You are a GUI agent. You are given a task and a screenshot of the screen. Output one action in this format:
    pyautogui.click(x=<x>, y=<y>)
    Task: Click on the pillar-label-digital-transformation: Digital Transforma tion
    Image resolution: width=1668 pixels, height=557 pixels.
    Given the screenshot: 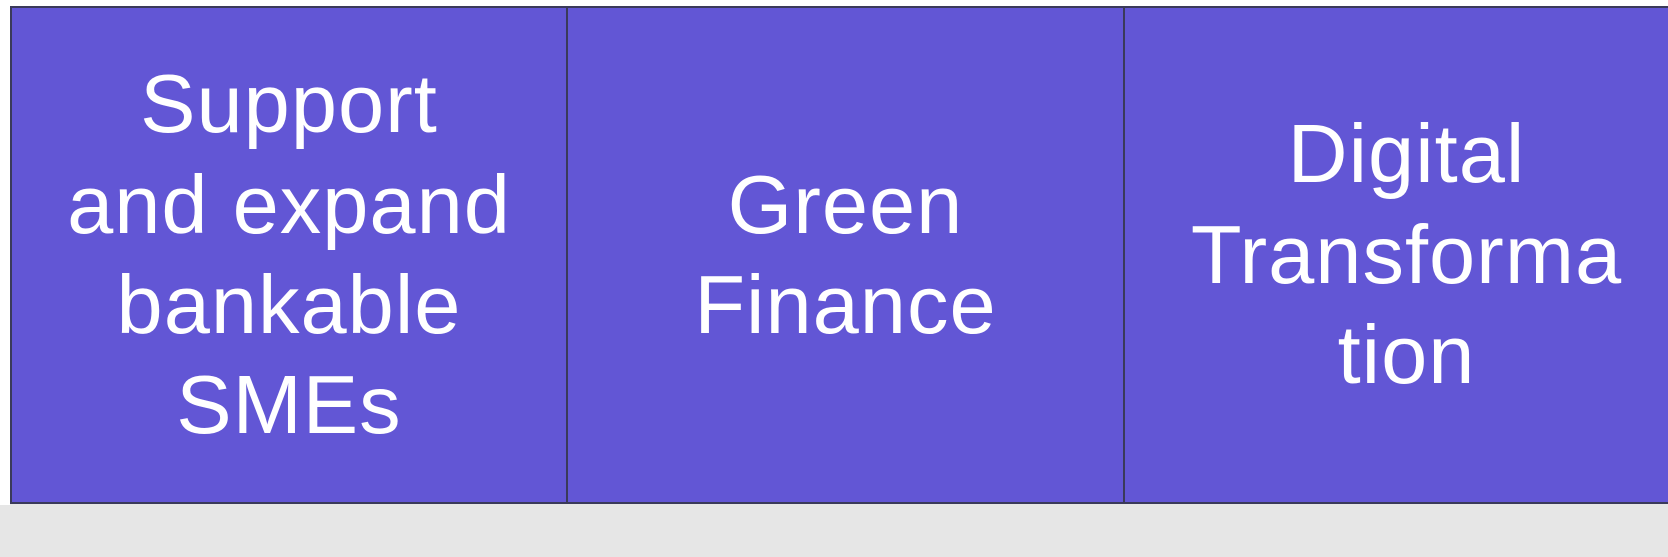 What is the action you would take?
    pyautogui.click(x=1406, y=254)
    